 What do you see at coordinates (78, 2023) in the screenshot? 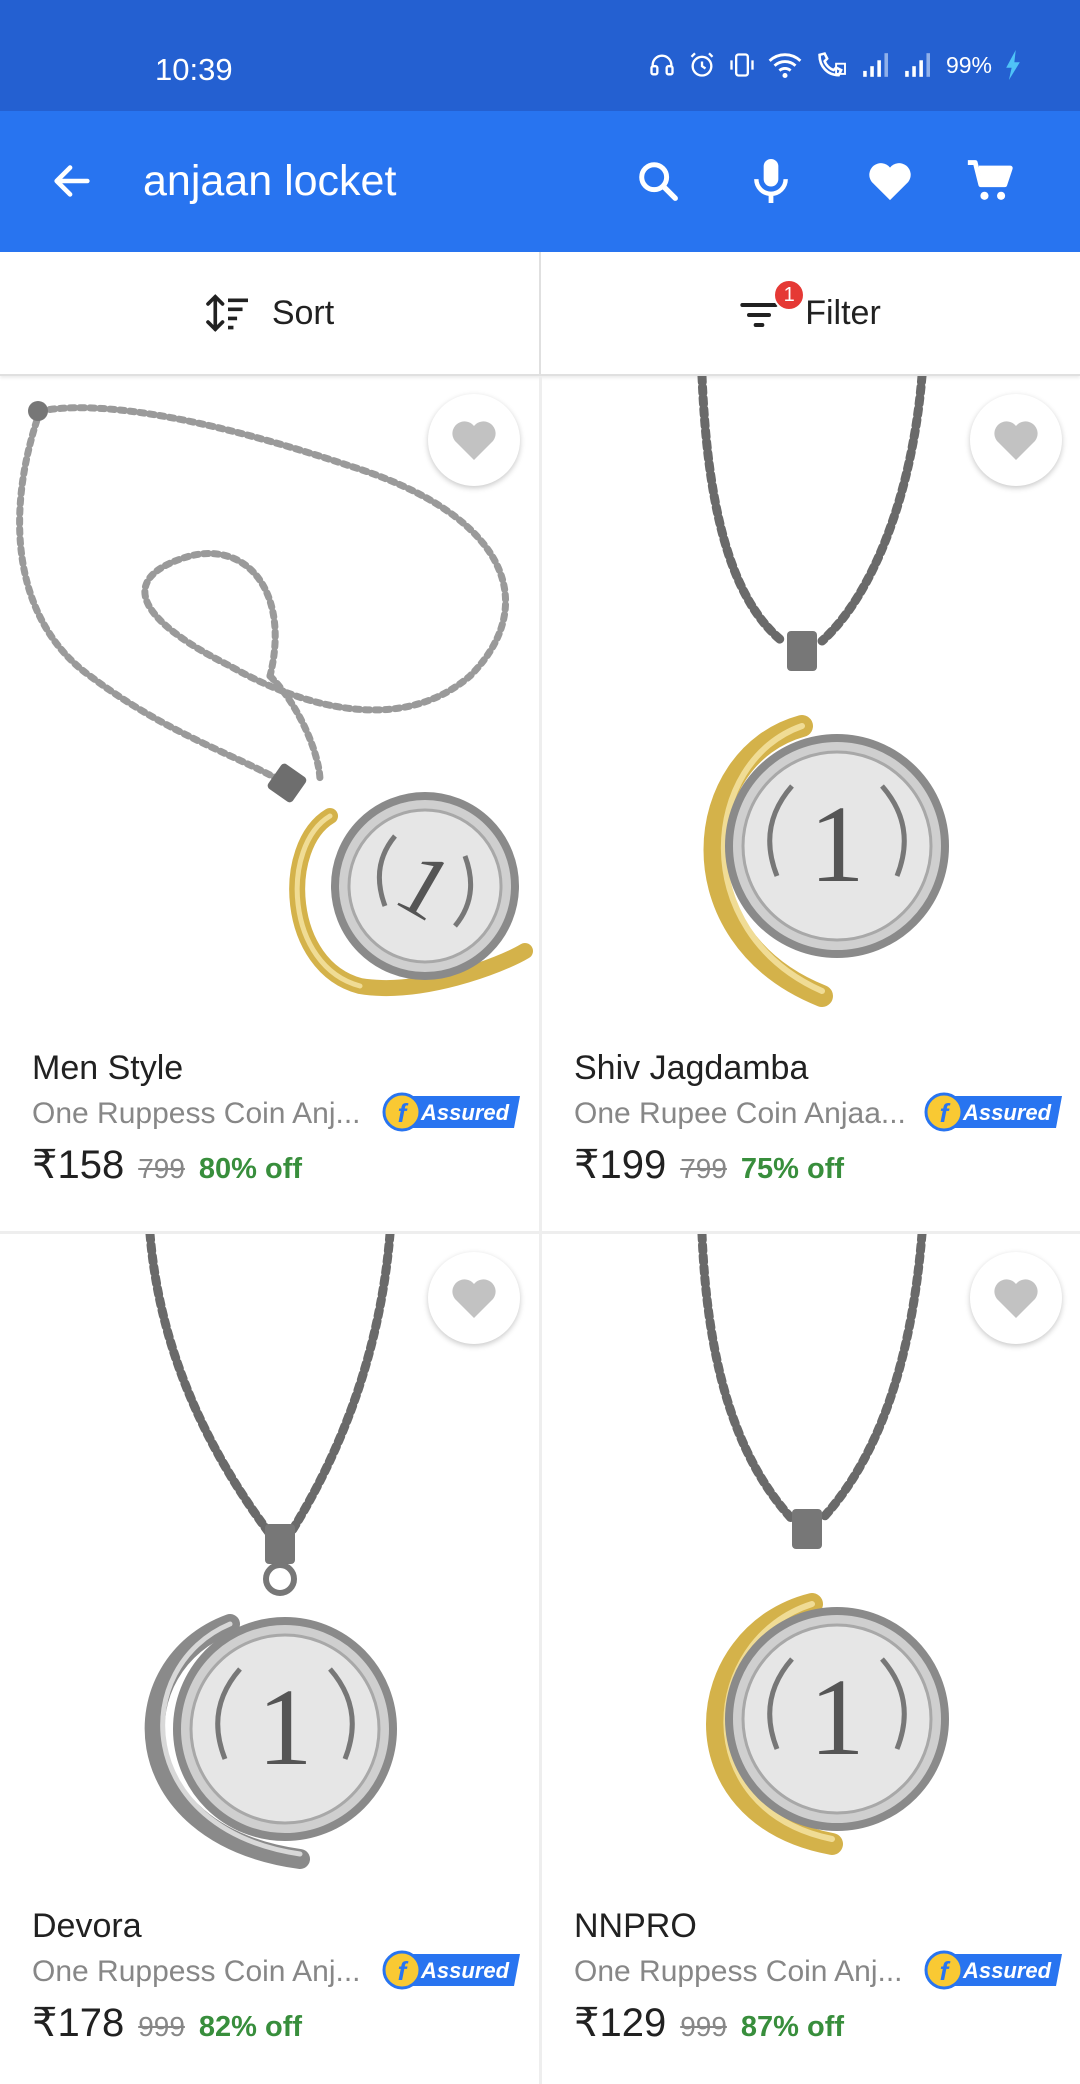
I see `product-price: ₹178` at bounding box center [78, 2023].